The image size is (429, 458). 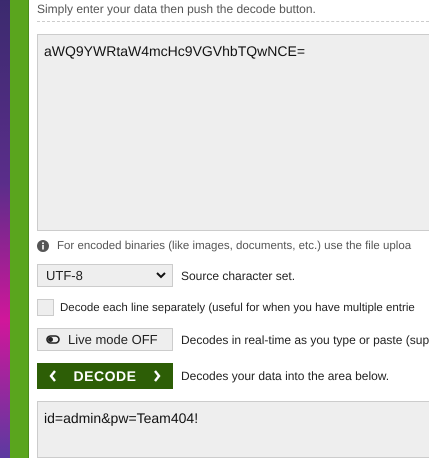 What do you see at coordinates (234, 246) in the screenshot?
I see `info-text: For encoded binaries (like images, documents, etc.) use the file uploa` at bounding box center [234, 246].